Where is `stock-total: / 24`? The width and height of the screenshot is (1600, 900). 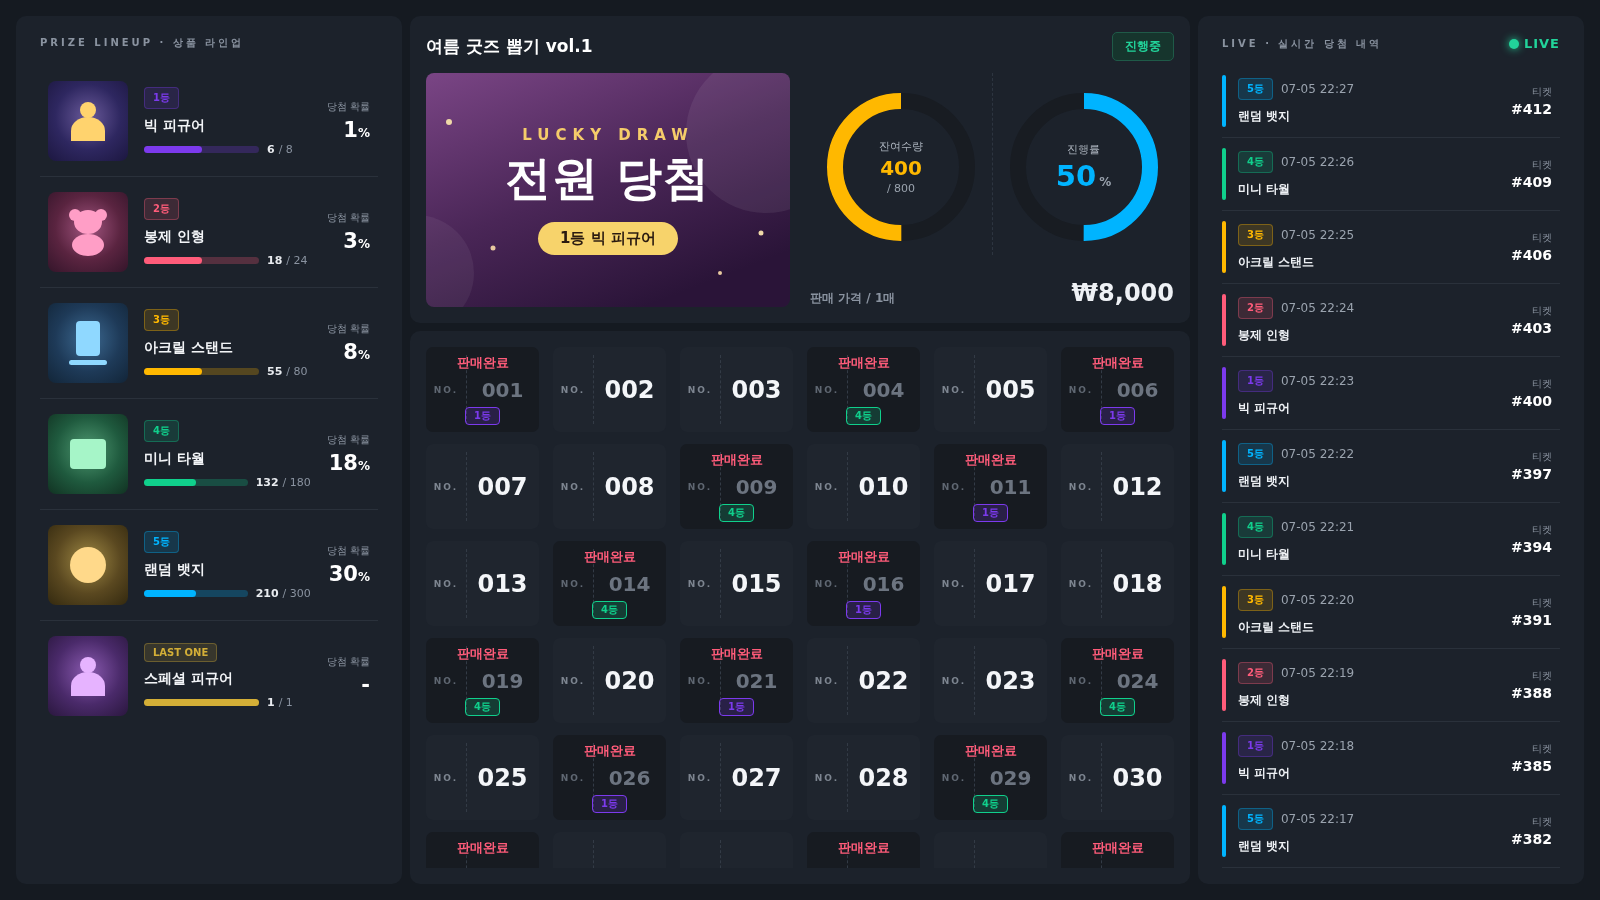
stock-total: / 24 is located at coordinates (297, 260).